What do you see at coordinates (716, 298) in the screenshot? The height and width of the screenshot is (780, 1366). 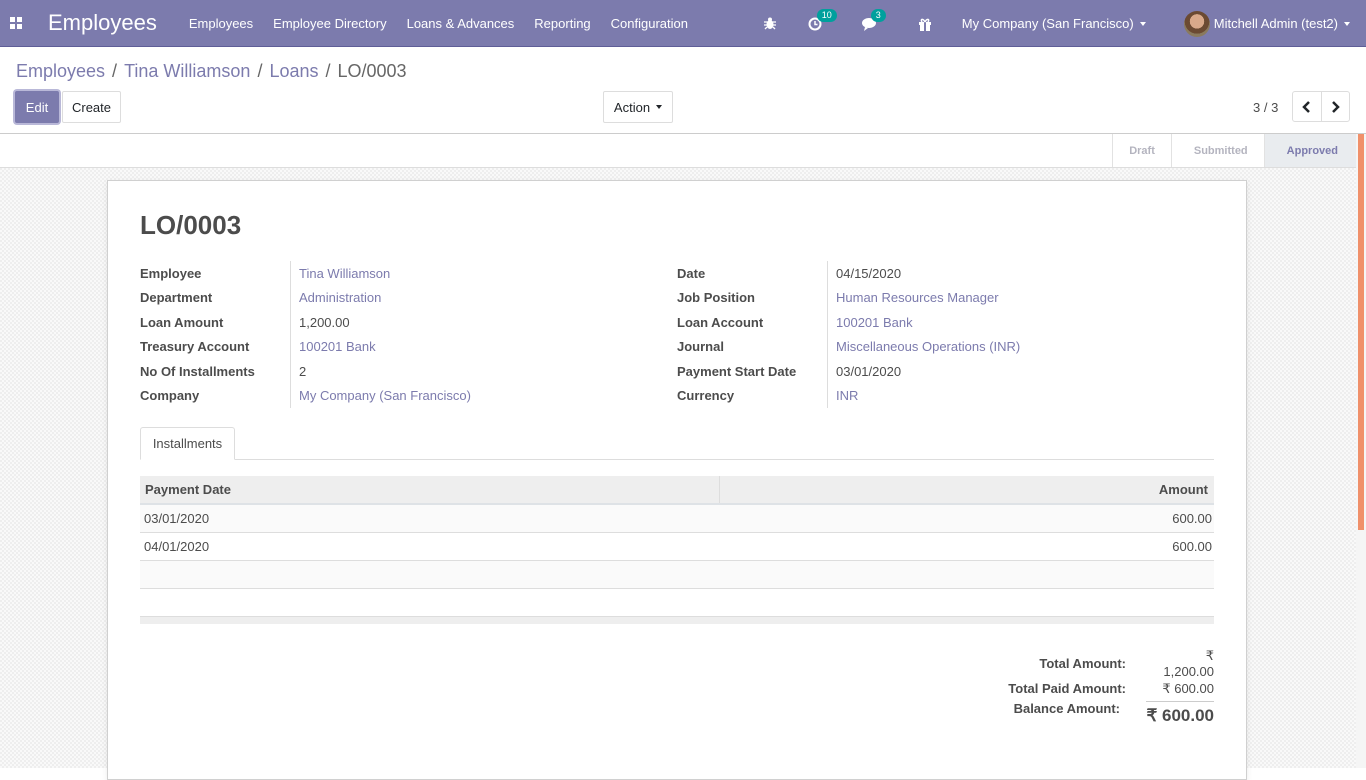 I see `field-label: Job Position` at bounding box center [716, 298].